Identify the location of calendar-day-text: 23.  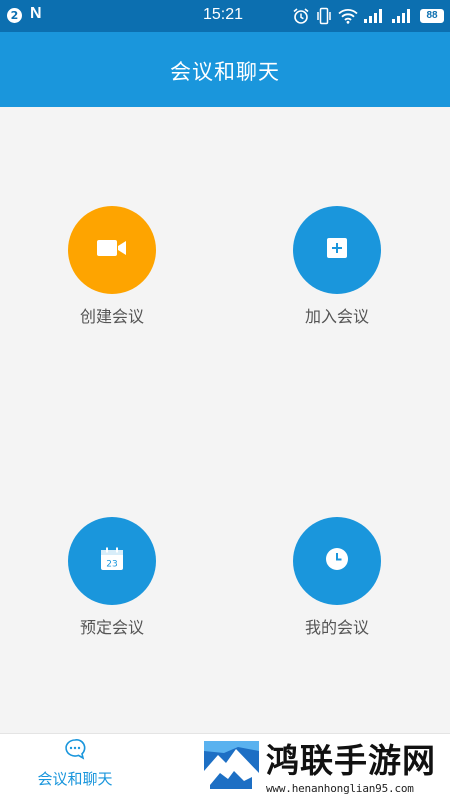
(111, 565).